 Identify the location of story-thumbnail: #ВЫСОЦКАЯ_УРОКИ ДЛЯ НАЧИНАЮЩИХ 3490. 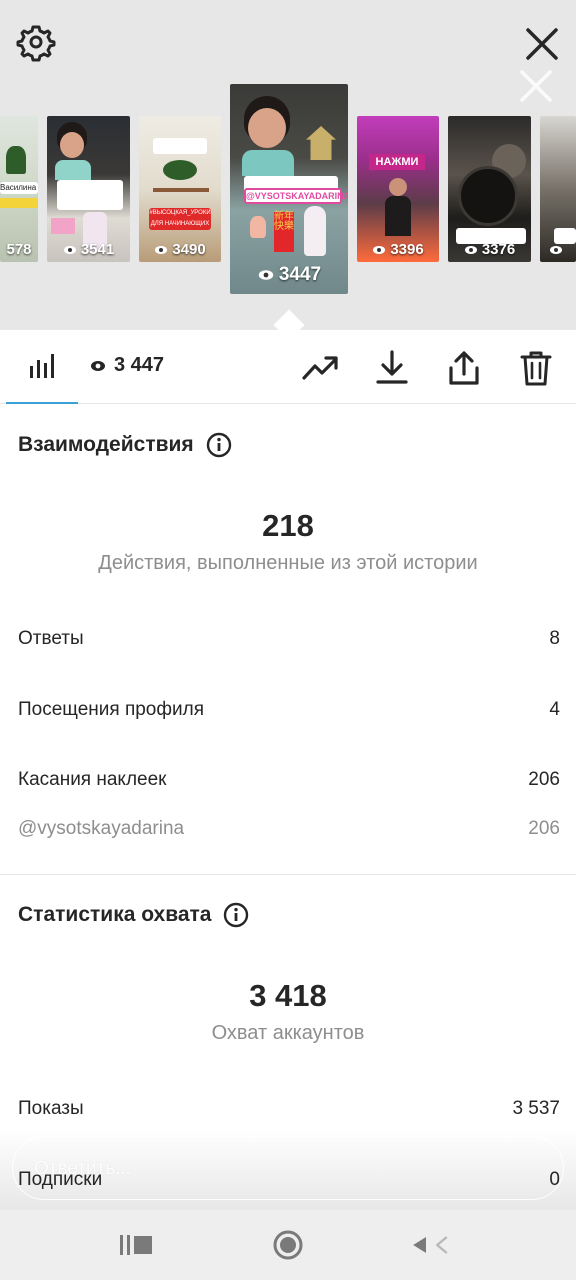
(180, 189).